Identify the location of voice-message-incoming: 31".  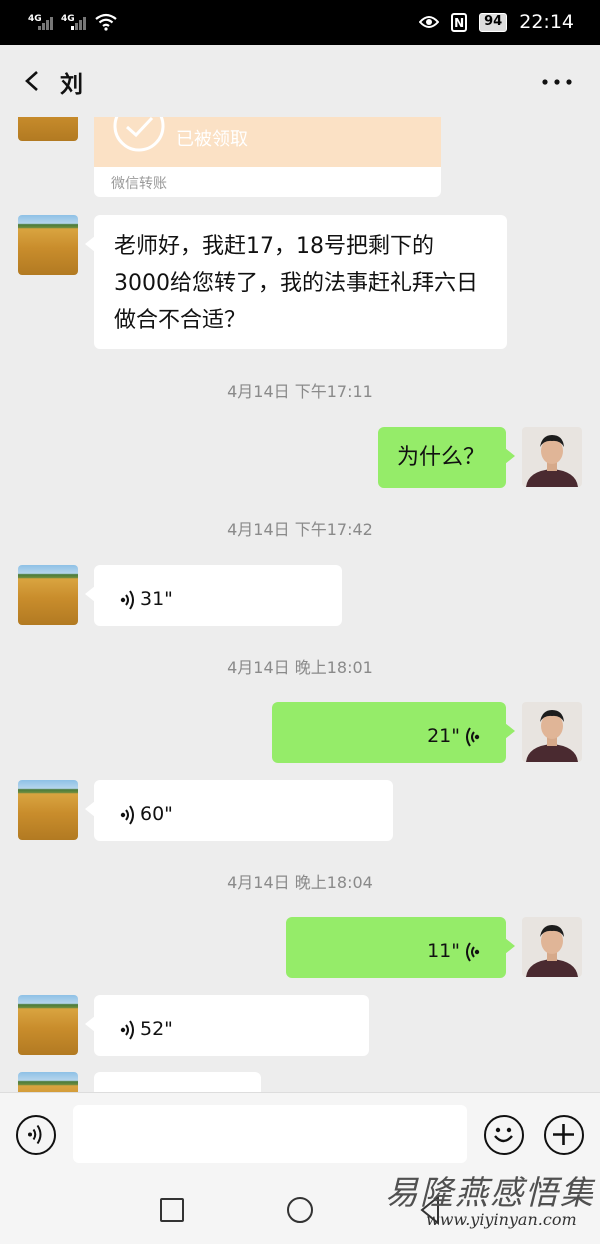
(213, 595).